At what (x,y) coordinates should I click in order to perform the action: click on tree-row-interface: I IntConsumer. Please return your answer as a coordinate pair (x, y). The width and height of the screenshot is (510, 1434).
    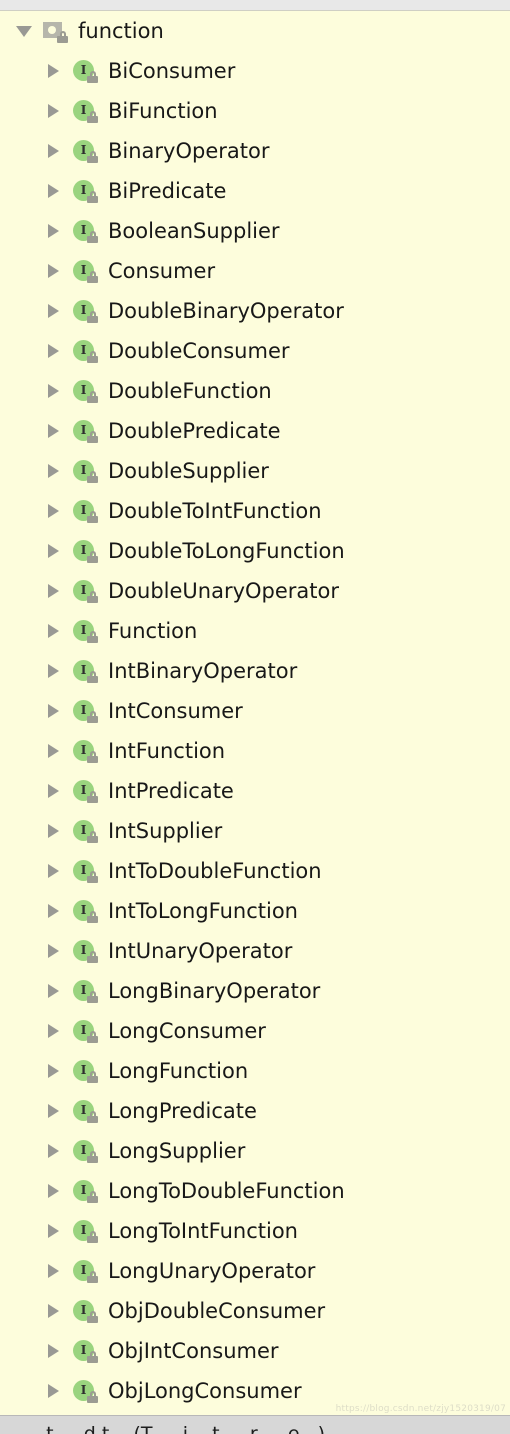
    Looking at the image, I should click on (255, 711).